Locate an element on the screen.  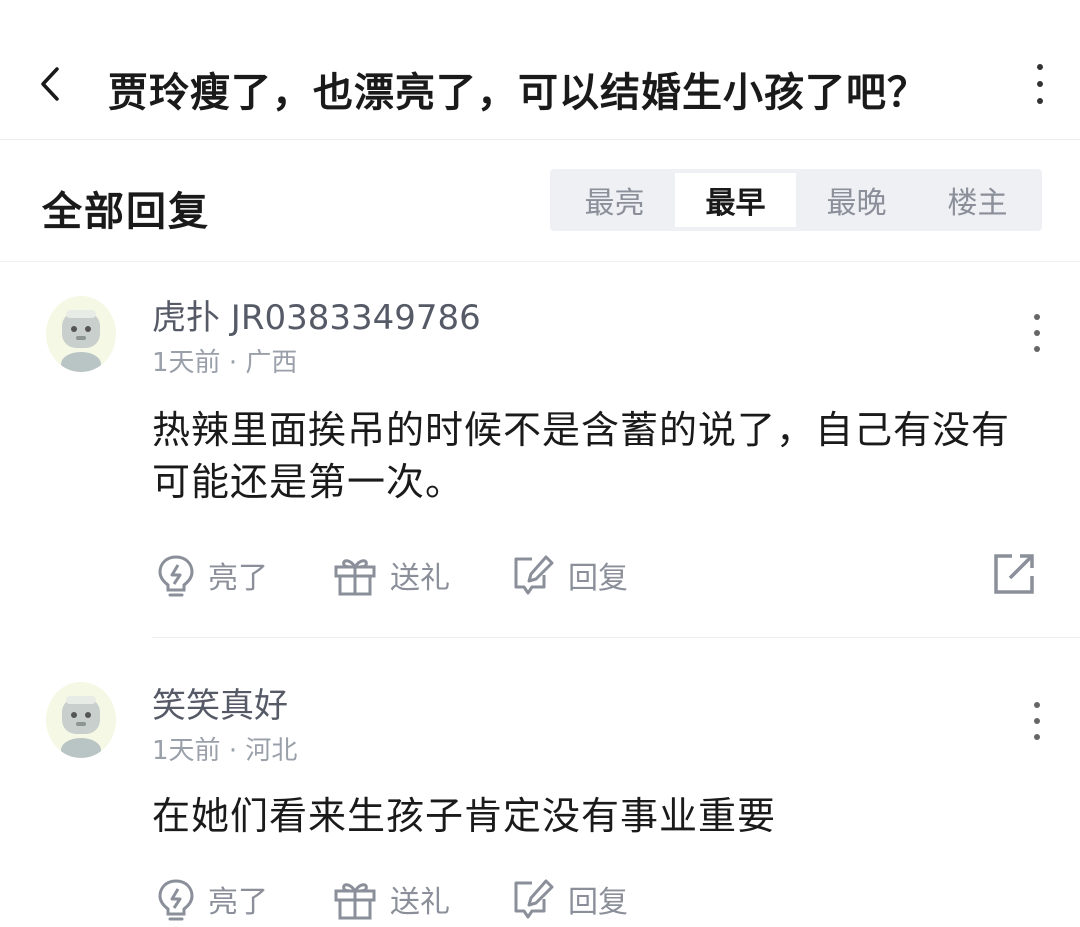
username: 虎扑 JR0383349786 is located at coordinates (316, 314).